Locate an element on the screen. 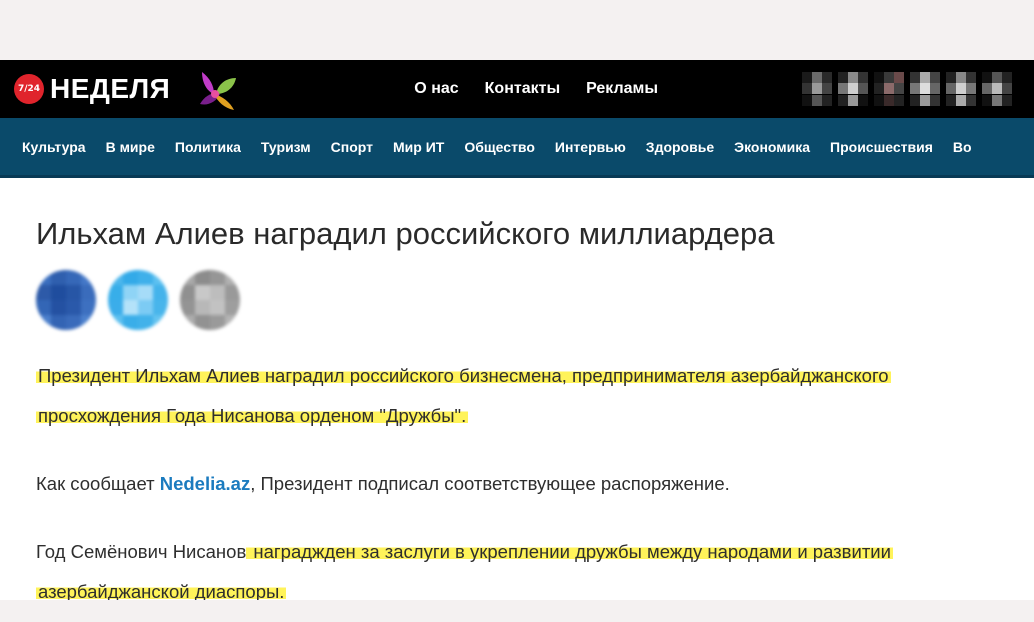 This screenshot has width=1034, height=622. category-world: В мире is located at coordinates (130, 147).